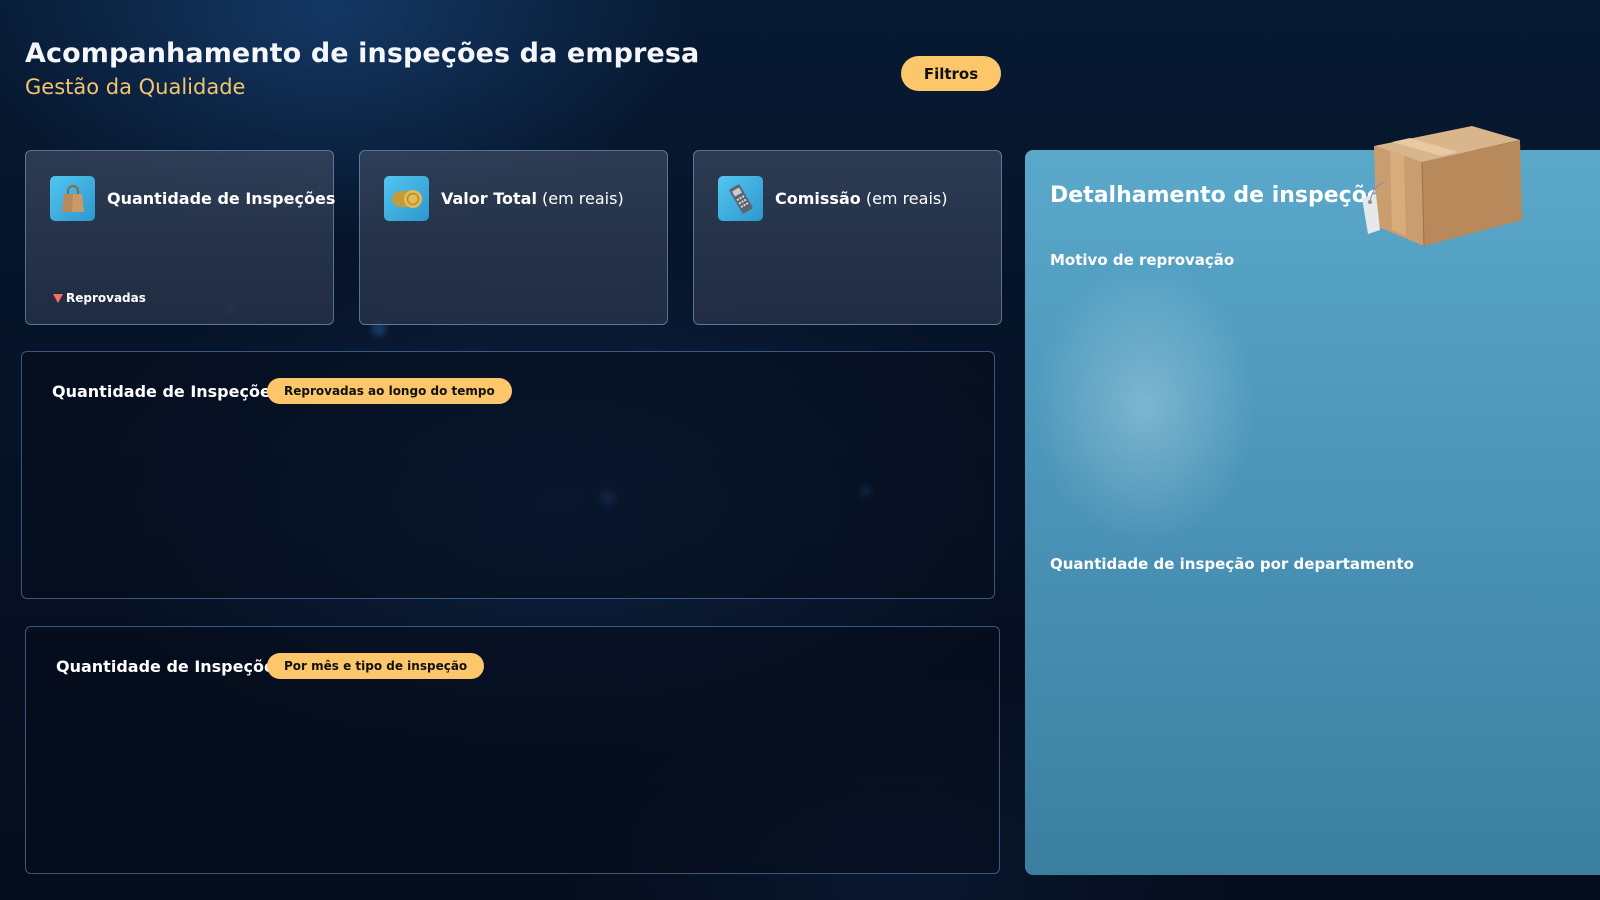 This screenshot has height=900, width=1600. I want to click on kpi-title: Valor Total (em reais), so click(532, 198).